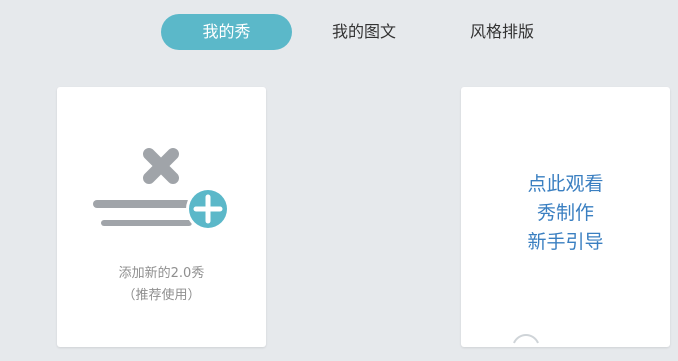 This screenshot has width=678, height=361. What do you see at coordinates (565, 242) in the screenshot?
I see `guide-text-line3: 新手引导` at bounding box center [565, 242].